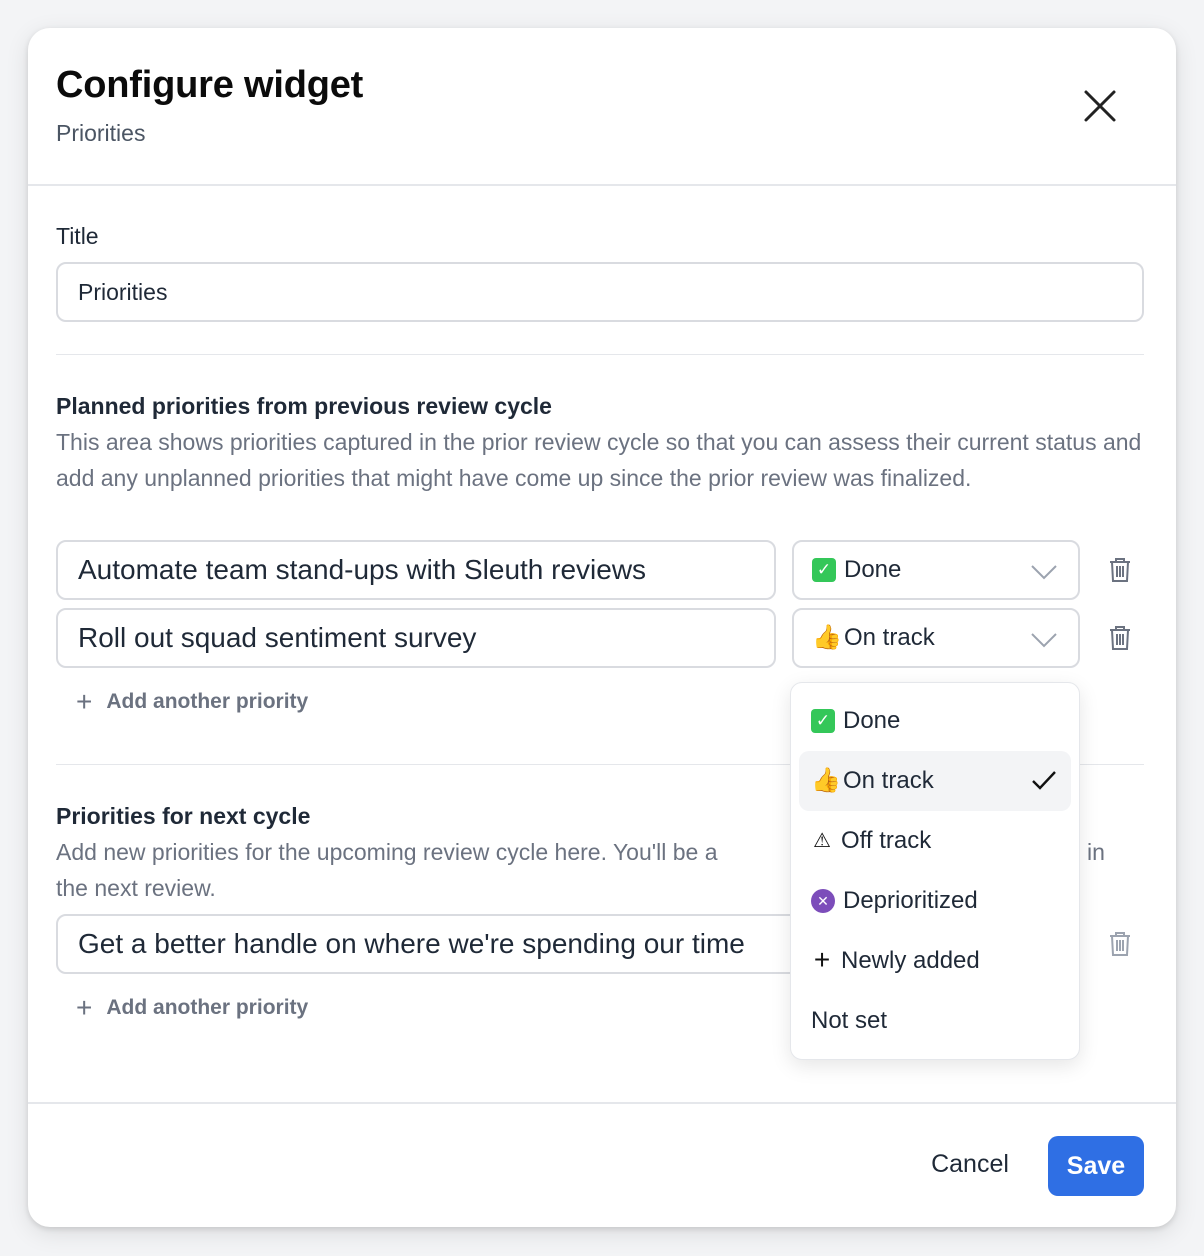  I want to click on status-option-deprioritized: ✕ Deprioritized, so click(935, 901).